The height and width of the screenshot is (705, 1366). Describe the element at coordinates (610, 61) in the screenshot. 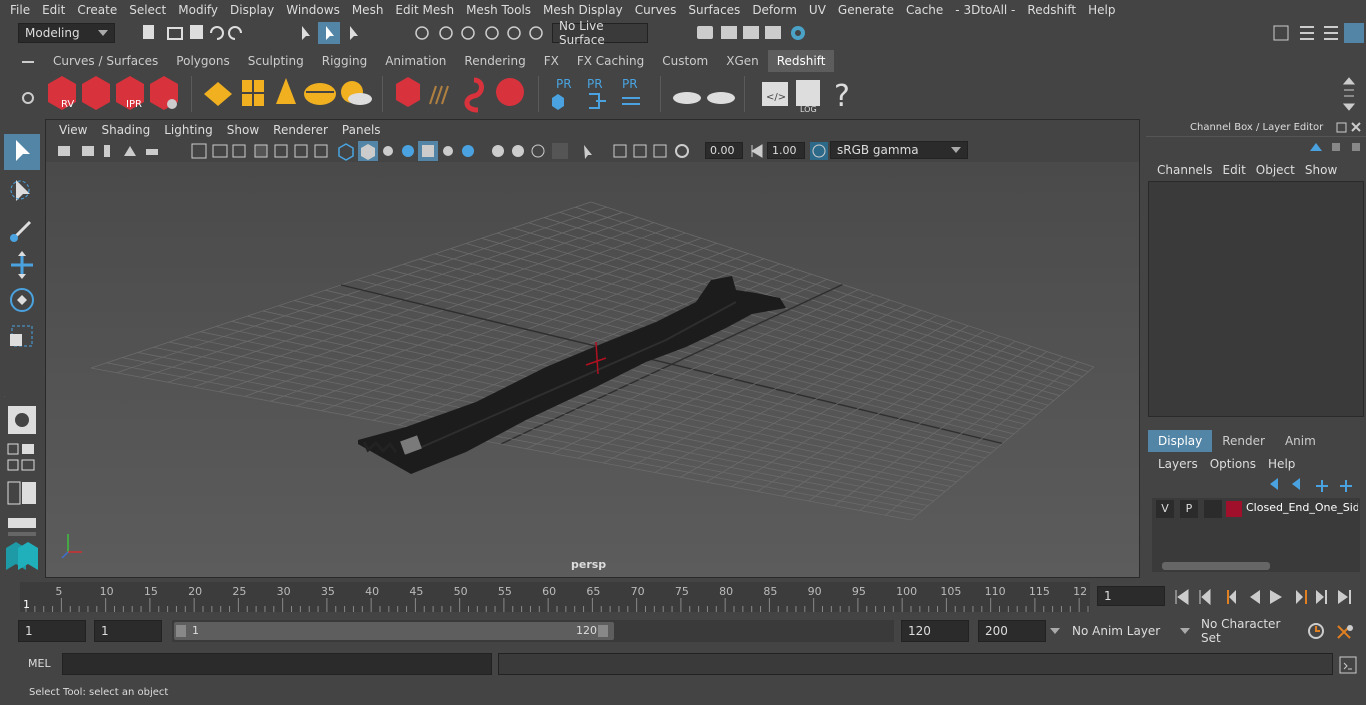

I see `shelf-tab-fx-caching: FX Caching` at that location.